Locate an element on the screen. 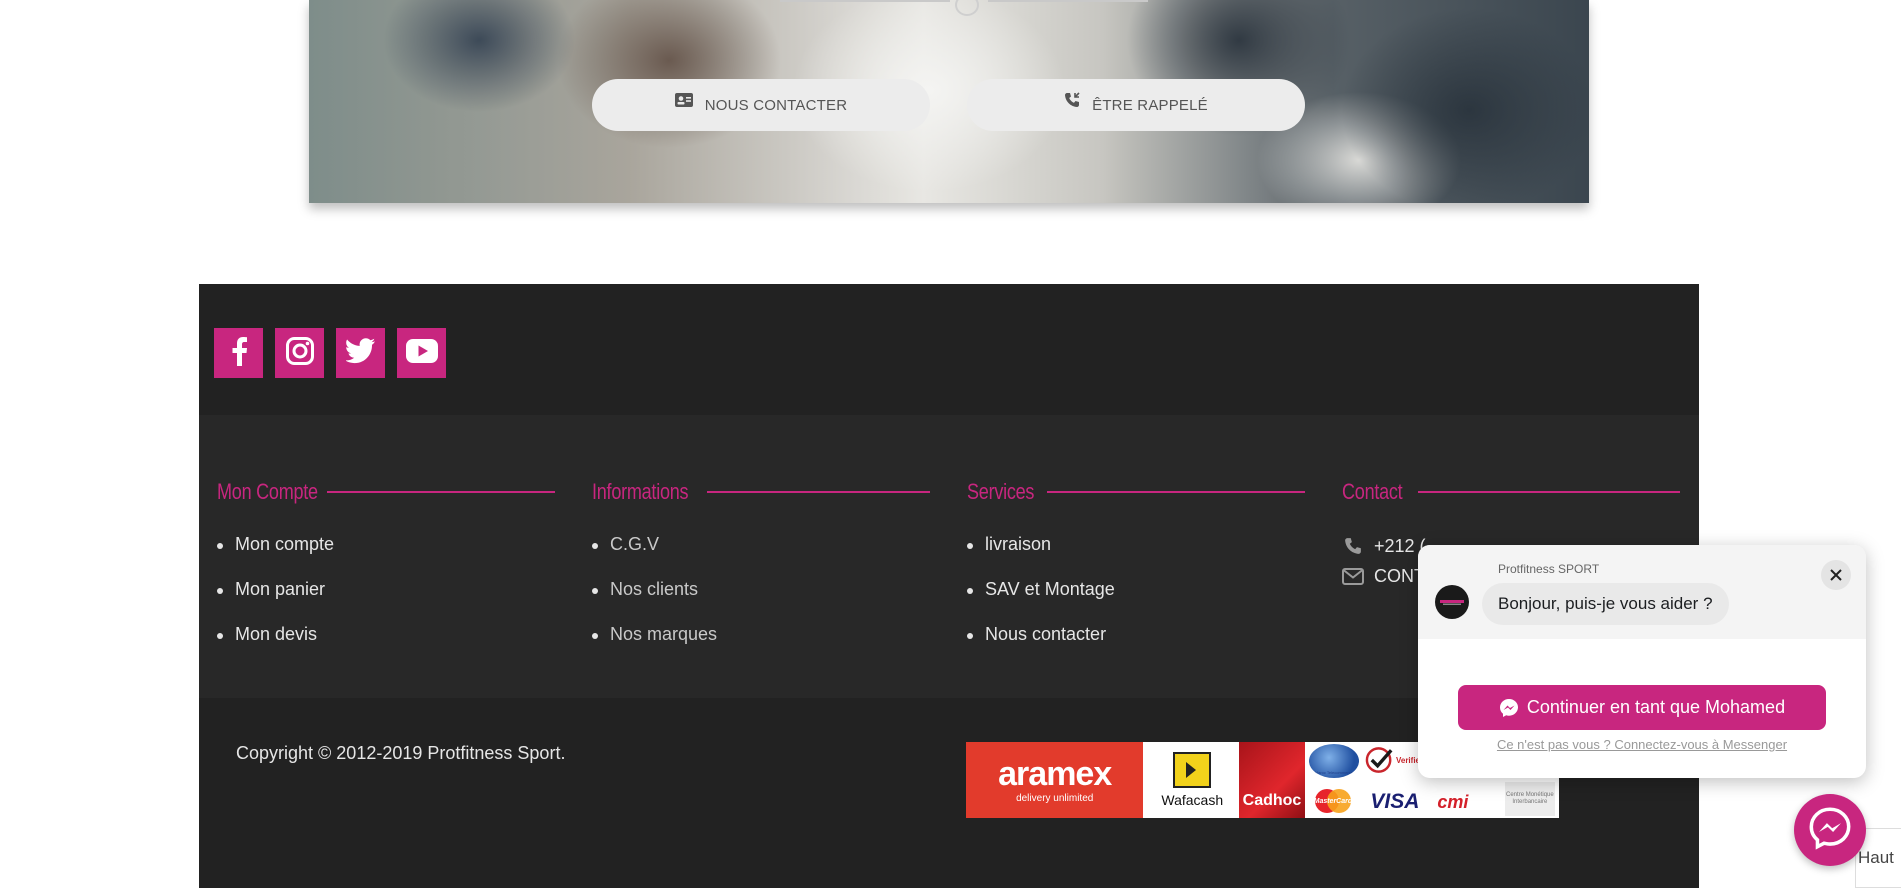  contact-us-button: NOUS CONTACTER is located at coordinates (761, 105).